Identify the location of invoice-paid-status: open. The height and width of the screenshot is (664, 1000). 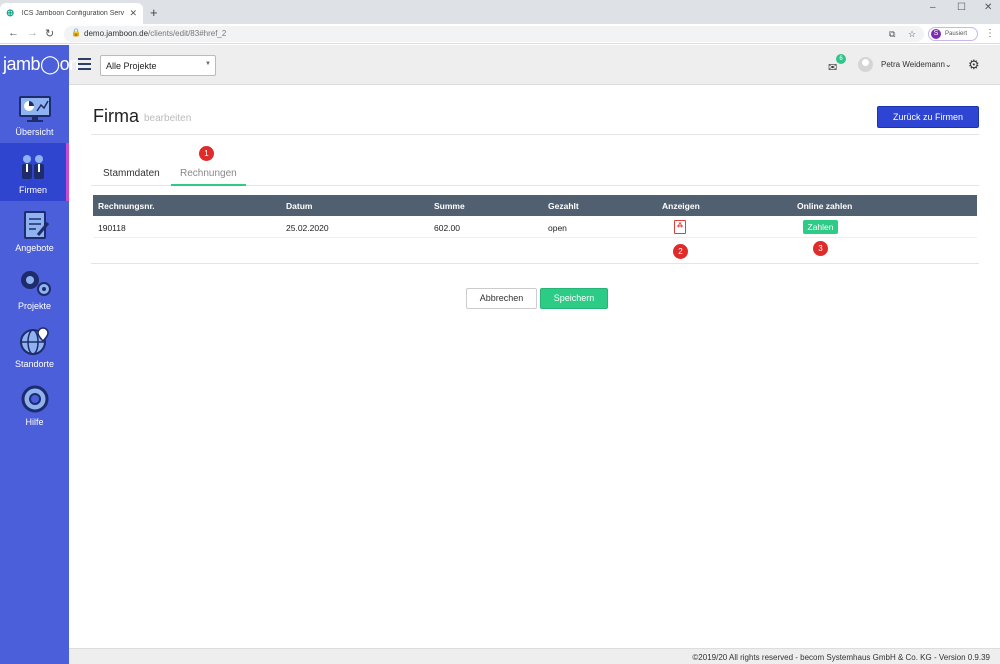
(557, 228).